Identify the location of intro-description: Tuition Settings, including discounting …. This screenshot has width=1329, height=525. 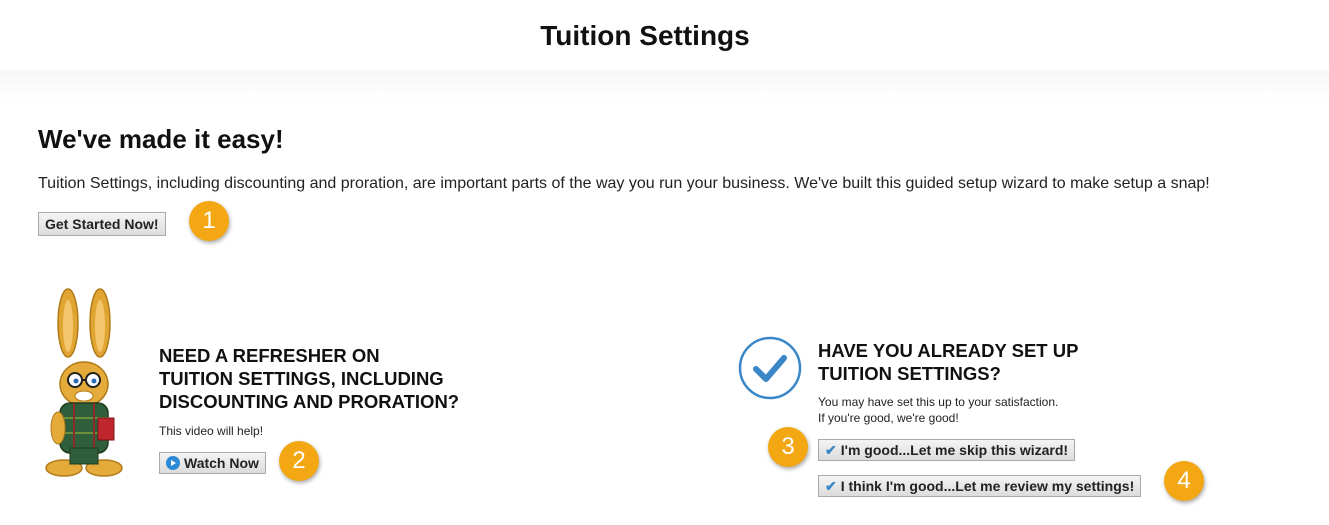
(624, 183).